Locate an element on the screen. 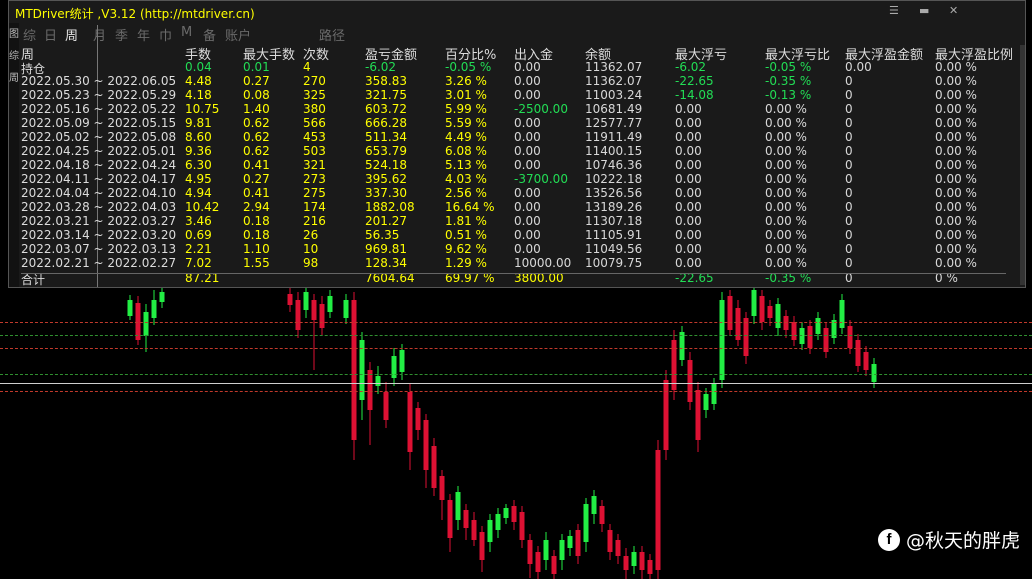  cell-lots: 4.95 is located at coordinates (198, 179).